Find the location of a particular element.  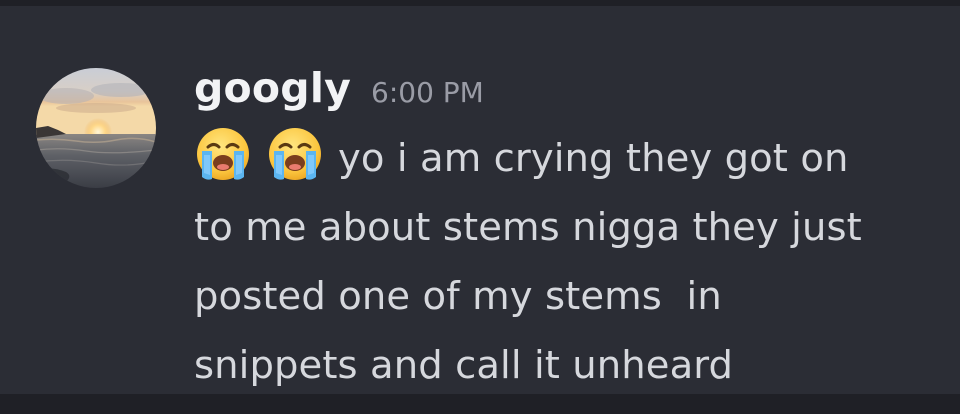

message-text: yo i am crying they got on is located at coordinates (593, 158).